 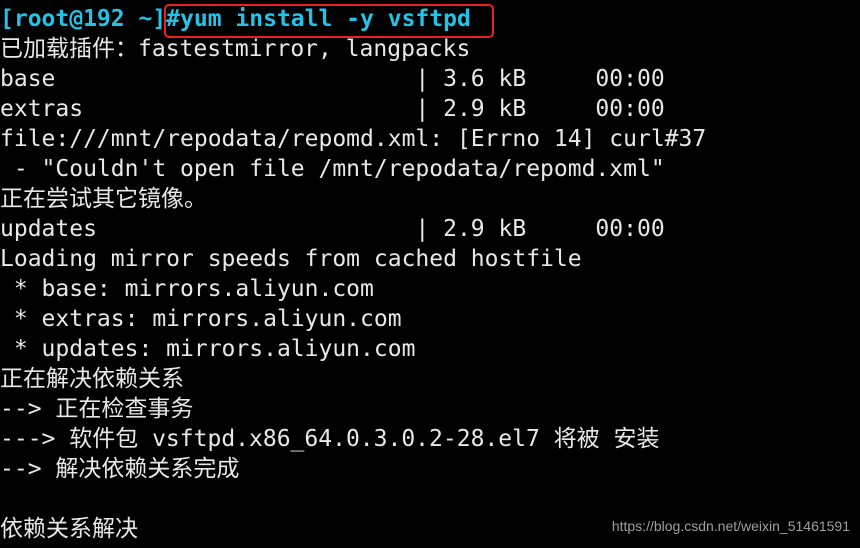 I want to click on output-line: 正在解决依赖关系, so click(x=92, y=379).